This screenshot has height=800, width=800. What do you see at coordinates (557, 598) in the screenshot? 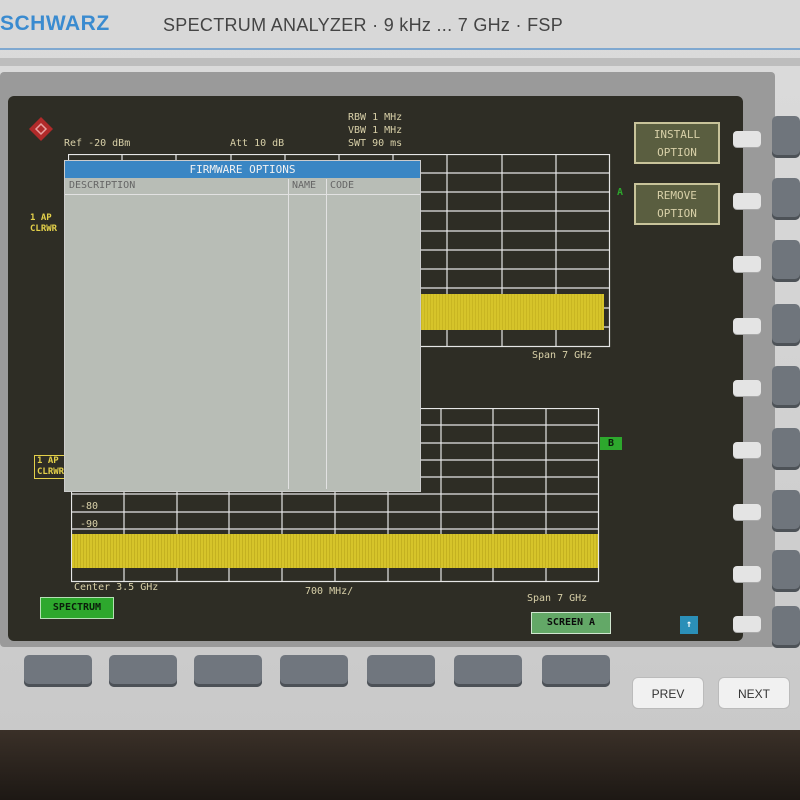
I see `lower-span: Span 7 GHz` at bounding box center [557, 598].